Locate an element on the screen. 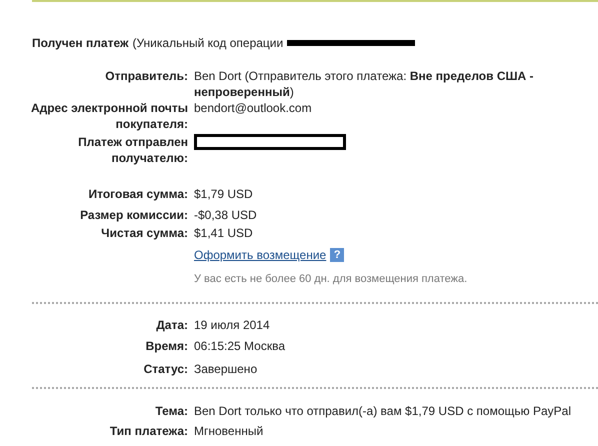 This screenshot has height=446, width=598. operation-code-label: (Уникальный код операции is located at coordinates (208, 43).